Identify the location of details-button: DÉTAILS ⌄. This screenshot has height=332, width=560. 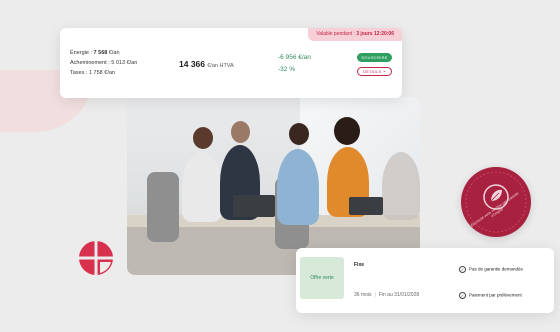
(374, 71).